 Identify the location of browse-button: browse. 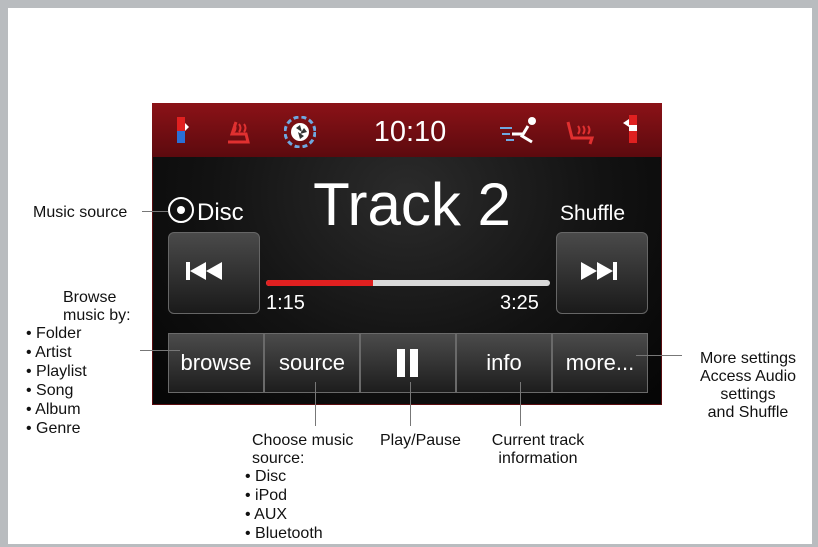
(216, 363).